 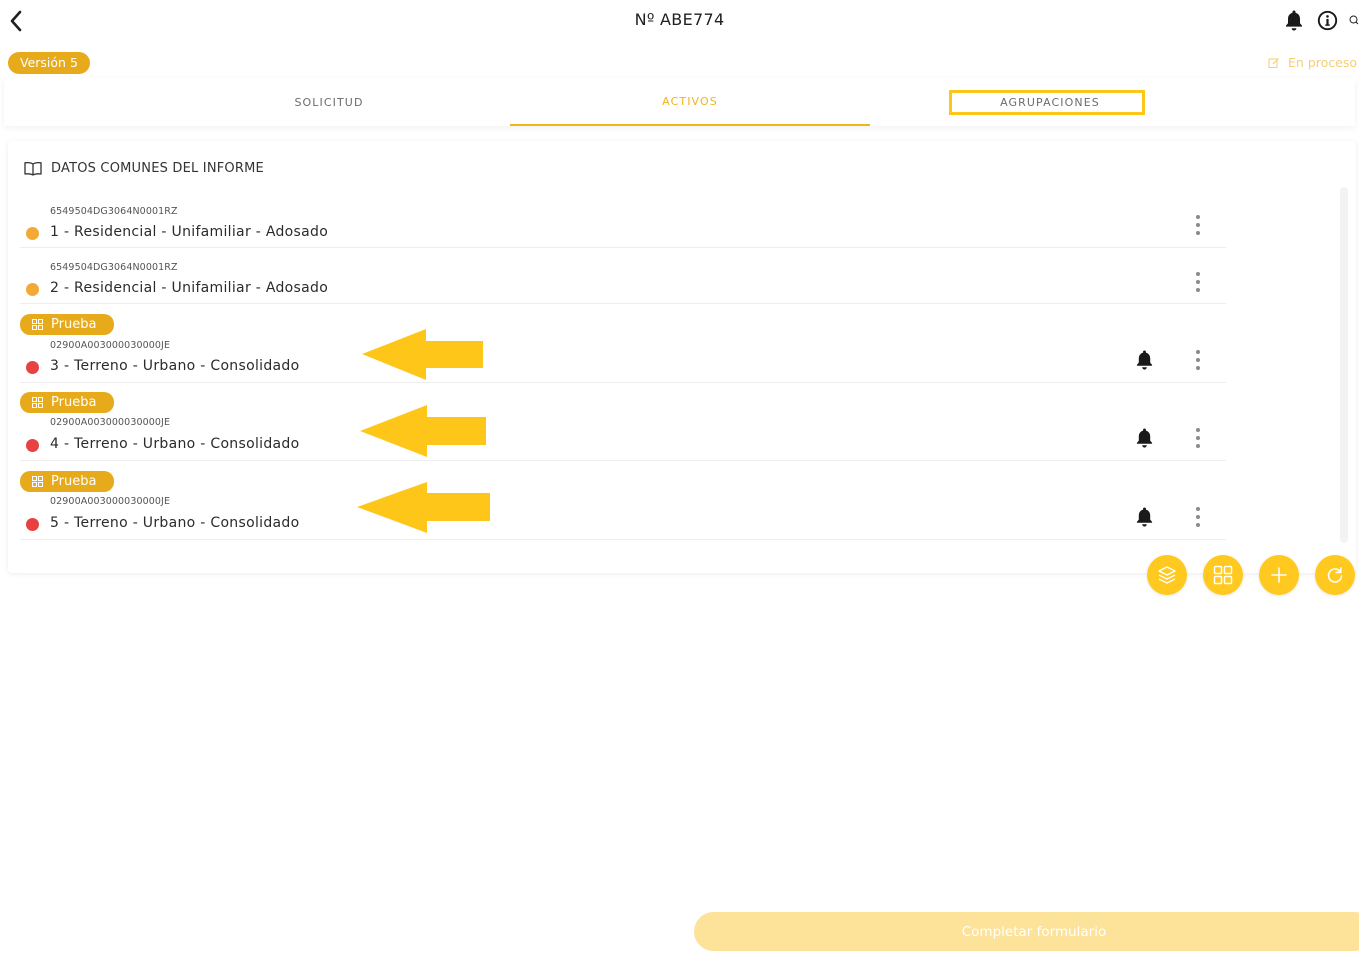 I want to click on tab-activos: ACTIVOS, so click(x=690, y=102).